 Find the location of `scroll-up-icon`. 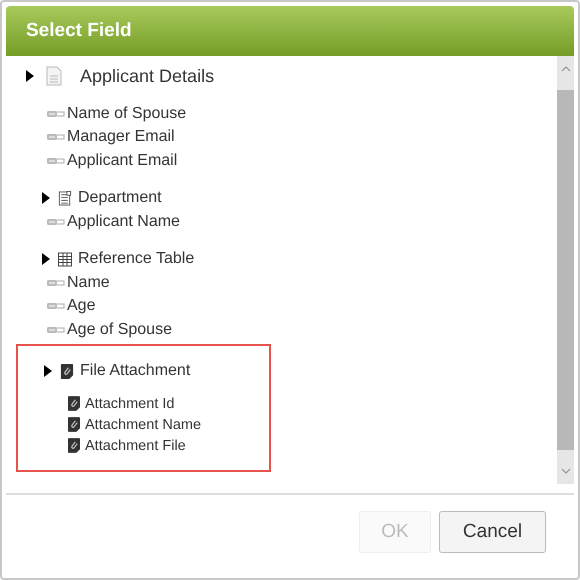

scroll-up-icon is located at coordinates (565, 69).